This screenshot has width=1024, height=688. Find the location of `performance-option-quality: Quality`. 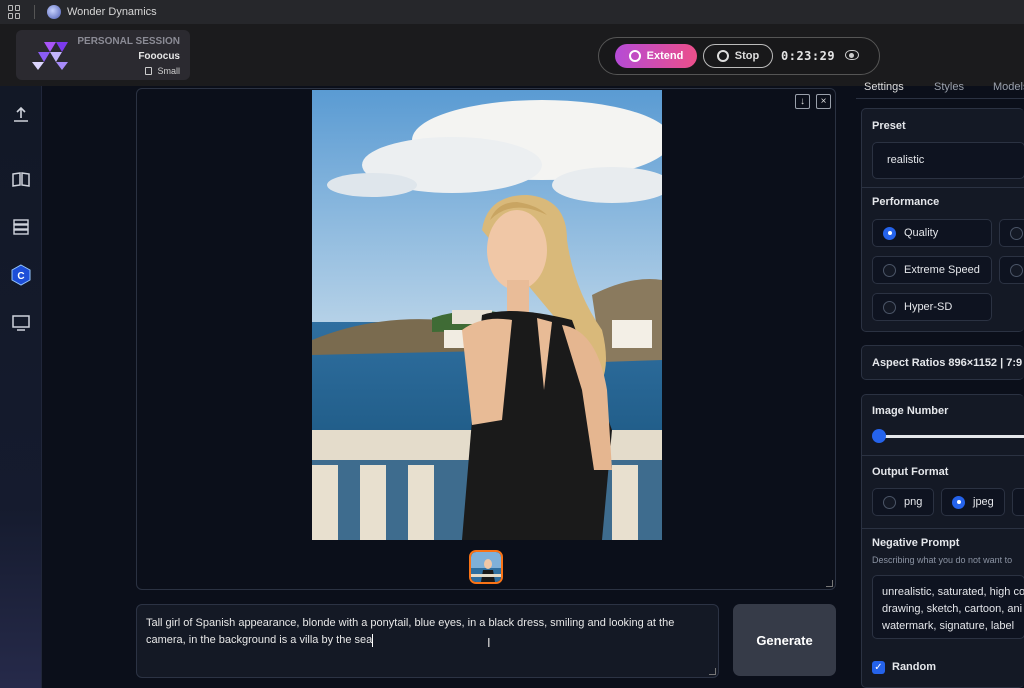

performance-option-quality: Quality is located at coordinates (932, 233).